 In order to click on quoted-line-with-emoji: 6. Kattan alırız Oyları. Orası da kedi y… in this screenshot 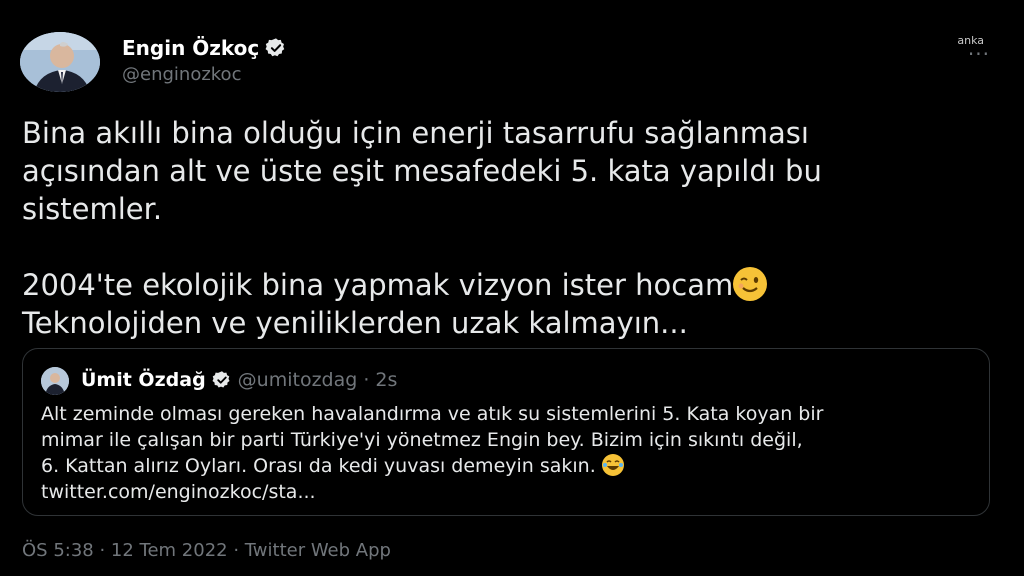, I will do `click(506, 466)`.